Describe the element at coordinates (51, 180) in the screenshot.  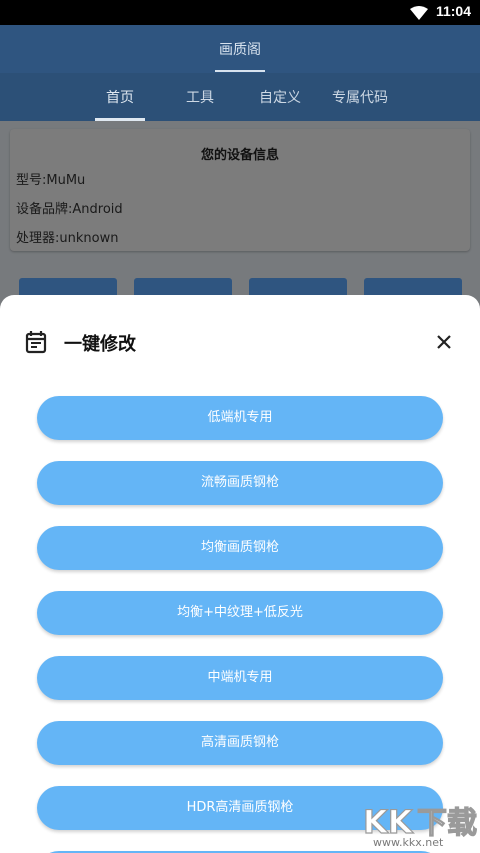
I see `device-model: 型号:MuMu` at that location.